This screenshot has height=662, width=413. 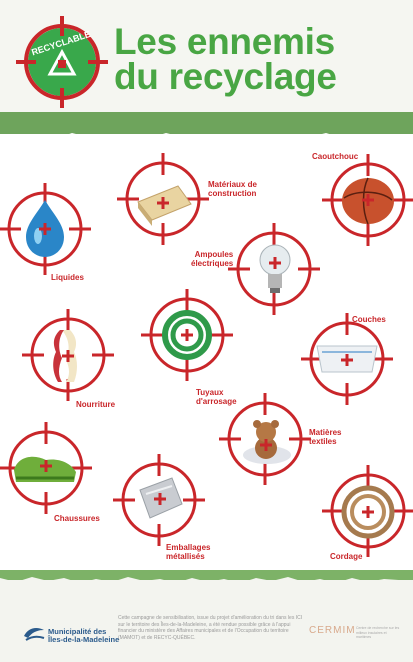 I want to click on label-emballages: Emballages métallisés, so click(x=188, y=552).